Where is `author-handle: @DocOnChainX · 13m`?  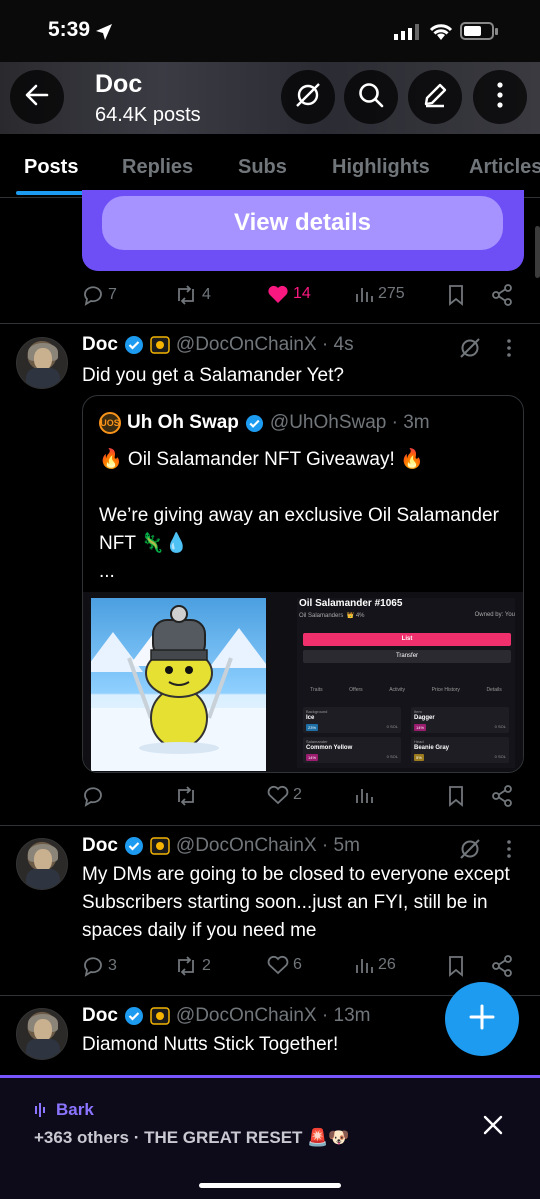
author-handle: @DocOnChainX · 13m is located at coordinates (273, 1016).